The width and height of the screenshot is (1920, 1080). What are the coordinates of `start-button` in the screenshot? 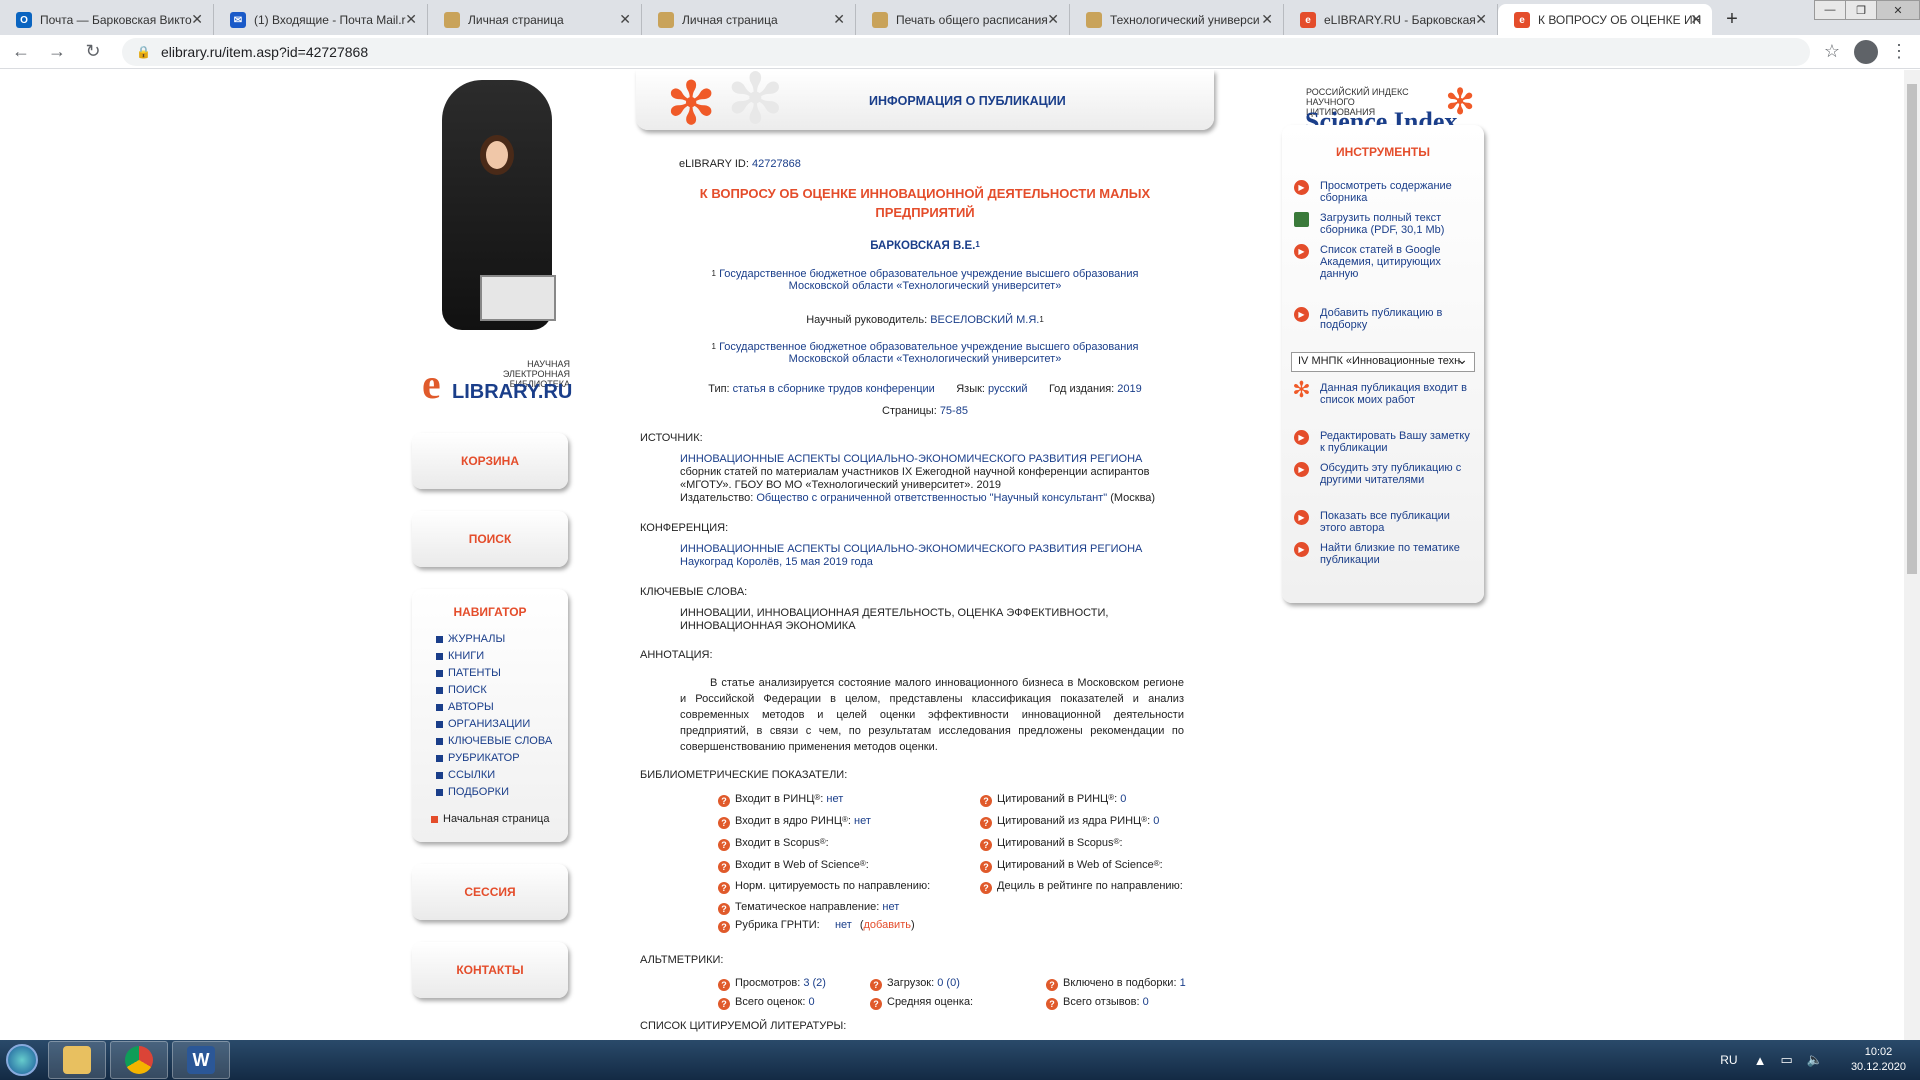 It's located at (22, 1060).